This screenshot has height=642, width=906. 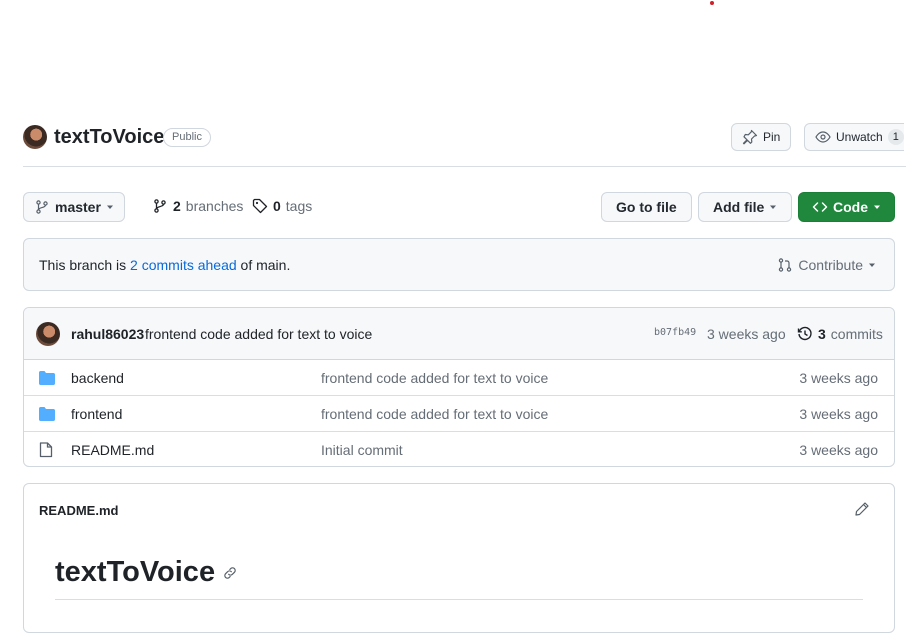 What do you see at coordinates (78, 510) in the screenshot?
I see `readme-file-label: README.md` at bounding box center [78, 510].